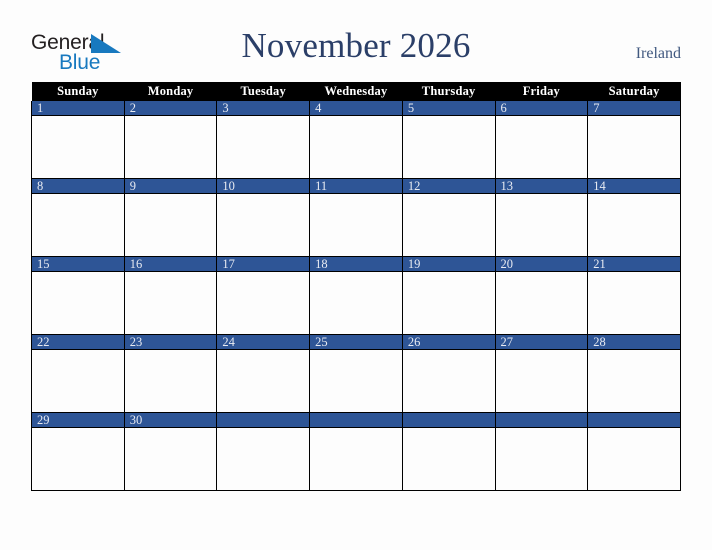  Describe the element at coordinates (170, 342) in the screenshot. I see `day-number: 23` at that location.